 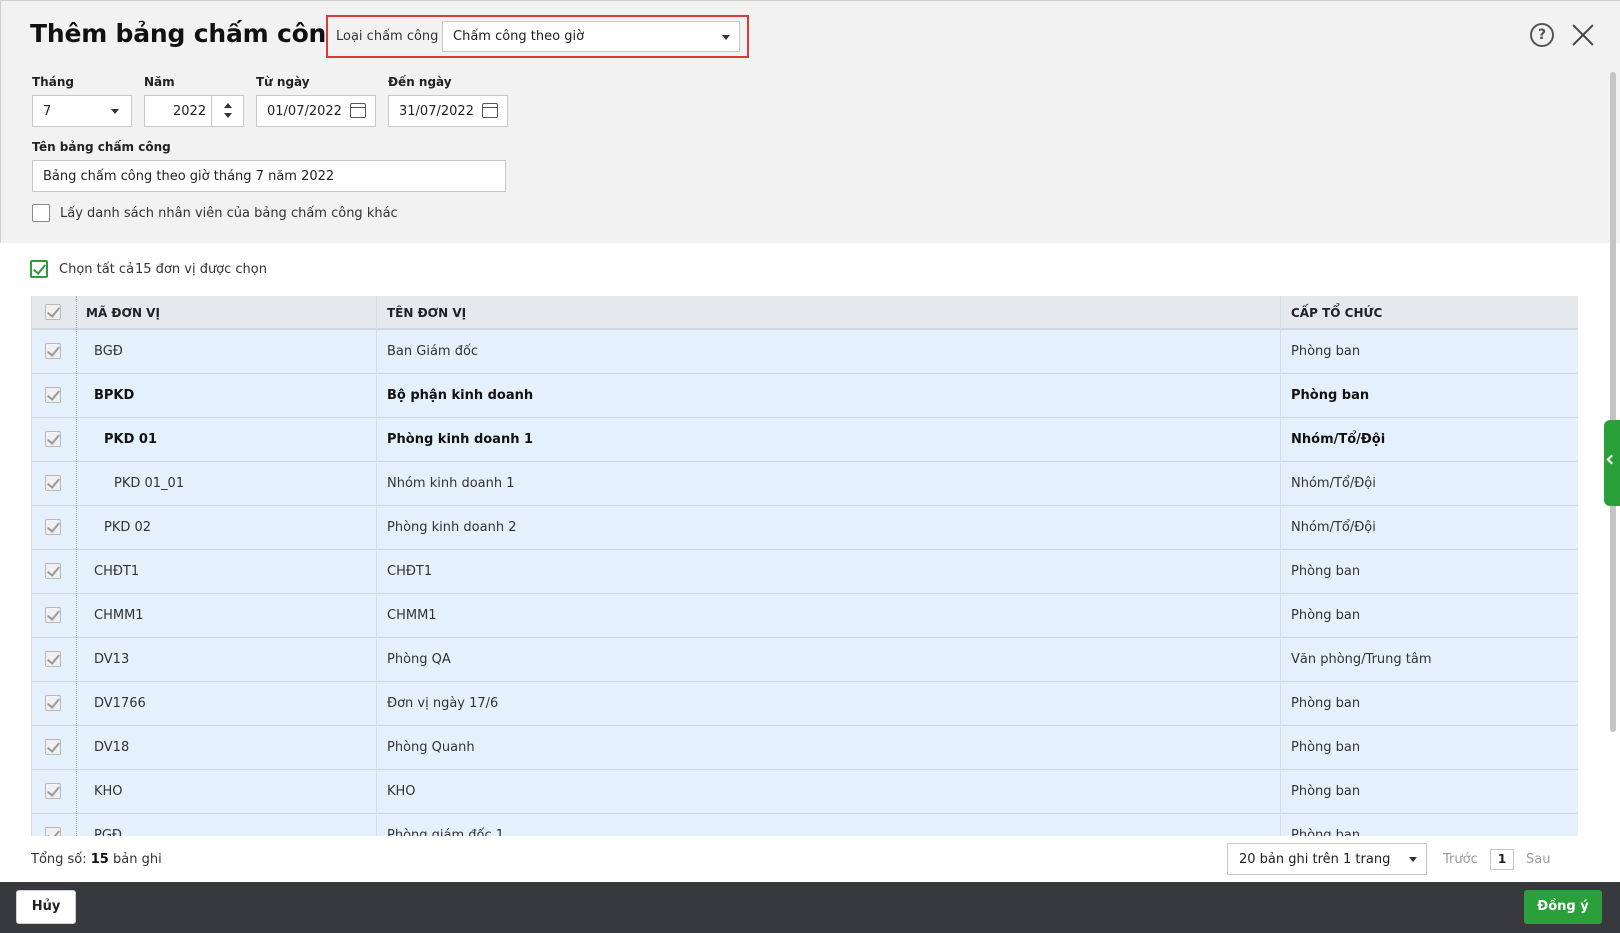 I want to click on cell-unit-code: PGĐ, so click(x=108, y=832).